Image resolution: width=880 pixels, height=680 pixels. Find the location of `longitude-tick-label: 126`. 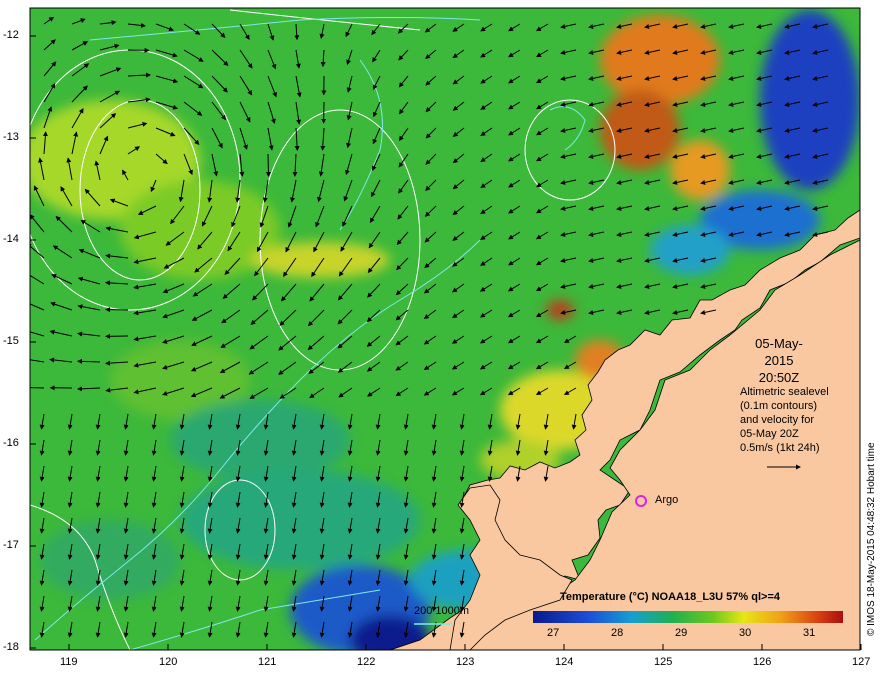

longitude-tick-label: 126 is located at coordinates (762, 662).